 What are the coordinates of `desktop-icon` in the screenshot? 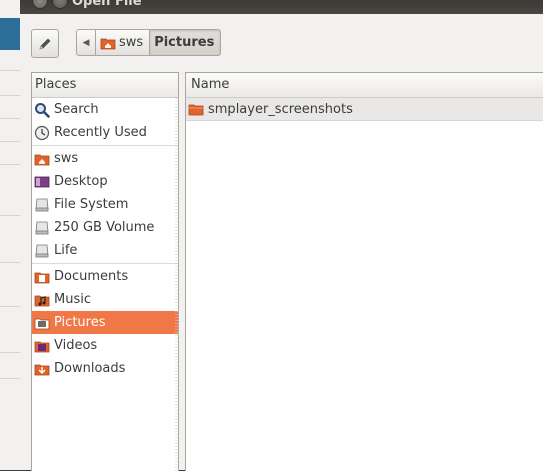 It's located at (42, 182).